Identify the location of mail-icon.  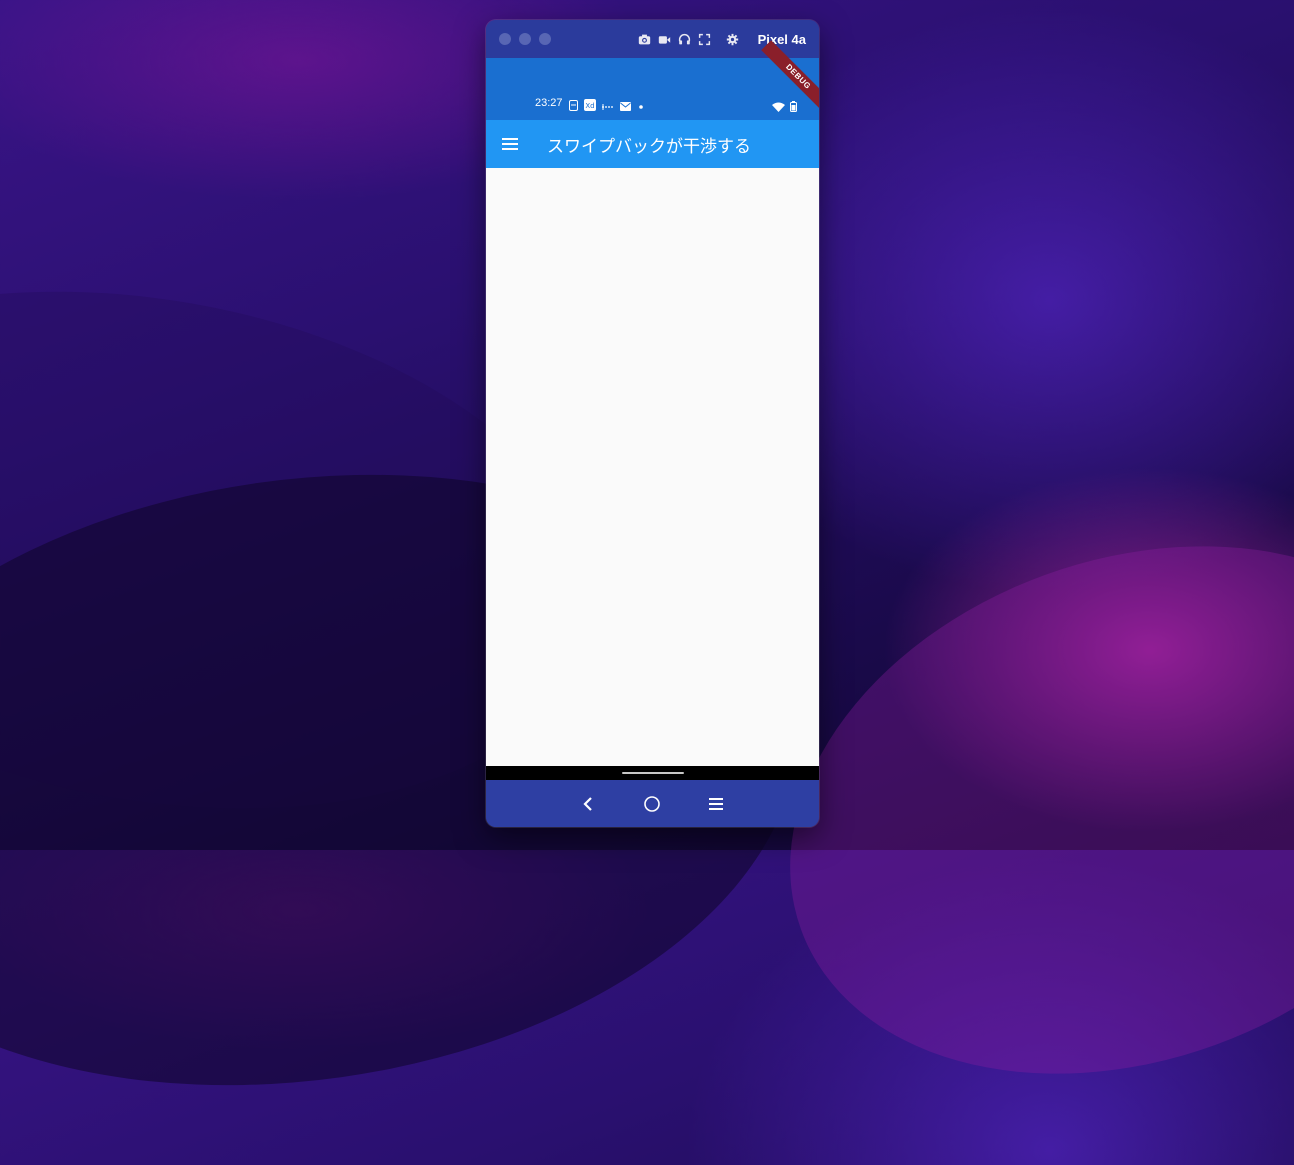
(625, 105).